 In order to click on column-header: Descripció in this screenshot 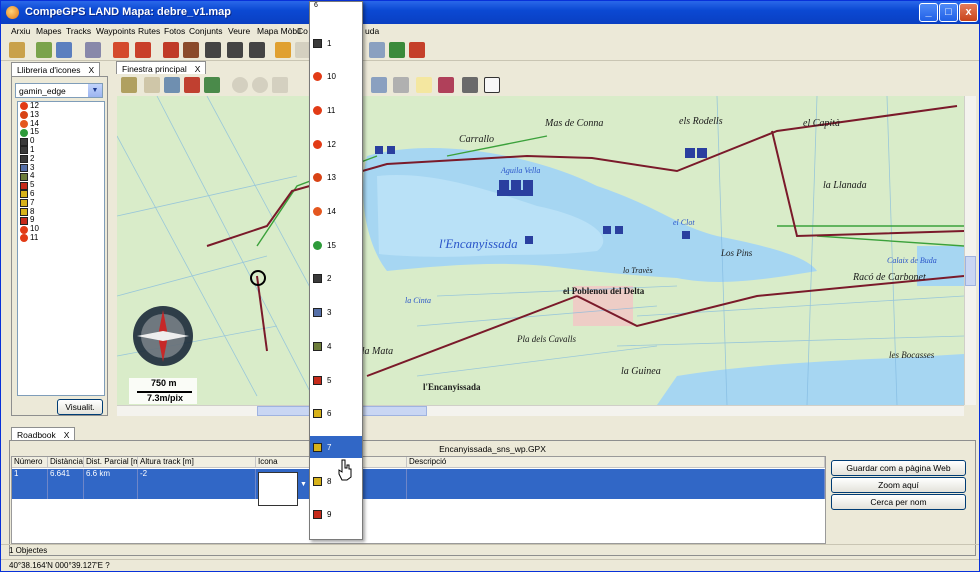, I will do `click(616, 462)`.